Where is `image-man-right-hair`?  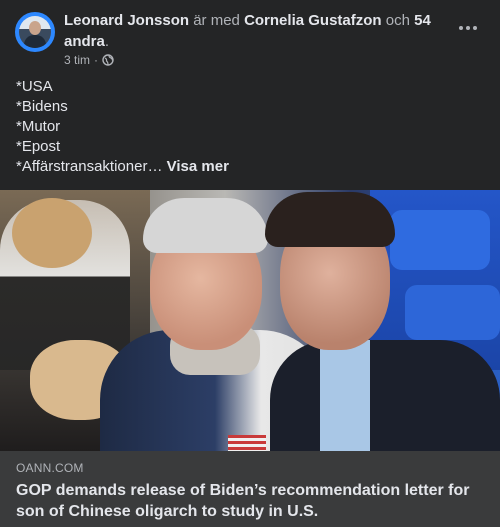
image-man-right-hair is located at coordinates (330, 219).